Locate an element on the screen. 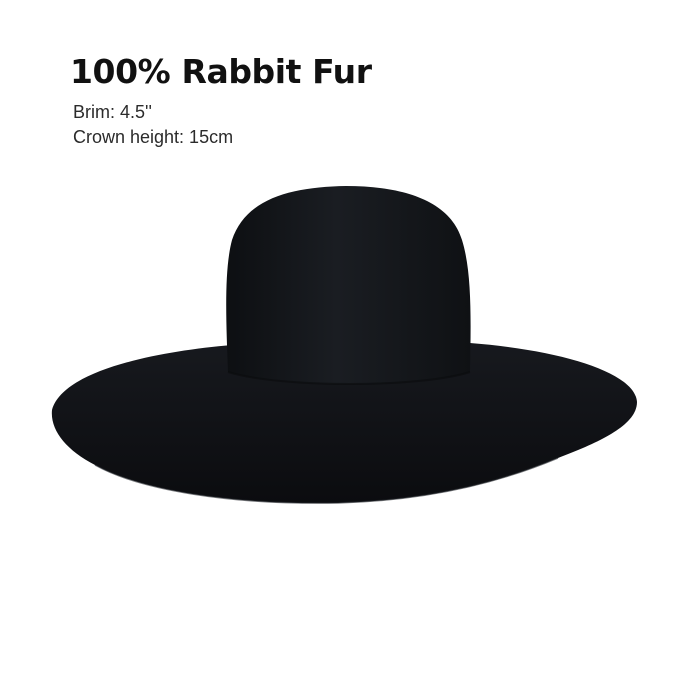 This screenshot has width=700, height=700. hat-crown is located at coordinates (348, 285).